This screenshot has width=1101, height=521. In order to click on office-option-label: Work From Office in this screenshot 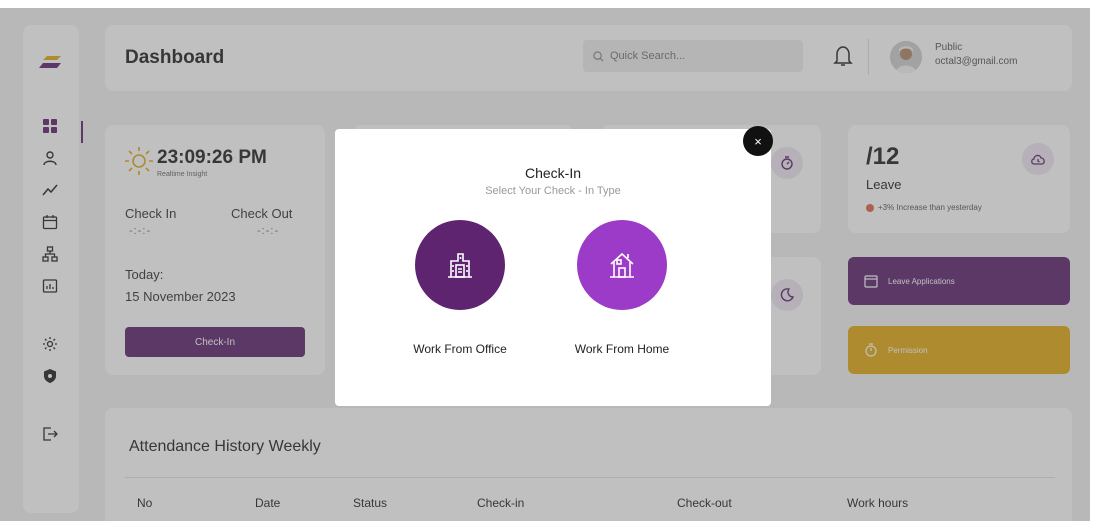, I will do `click(460, 349)`.